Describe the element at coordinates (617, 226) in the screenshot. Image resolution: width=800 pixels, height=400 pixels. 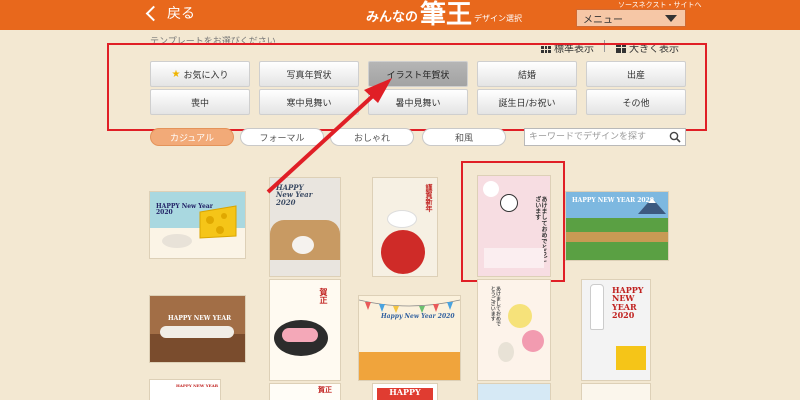
I see `design-card-festival: HAPPY NEW YEAR 2020` at that location.